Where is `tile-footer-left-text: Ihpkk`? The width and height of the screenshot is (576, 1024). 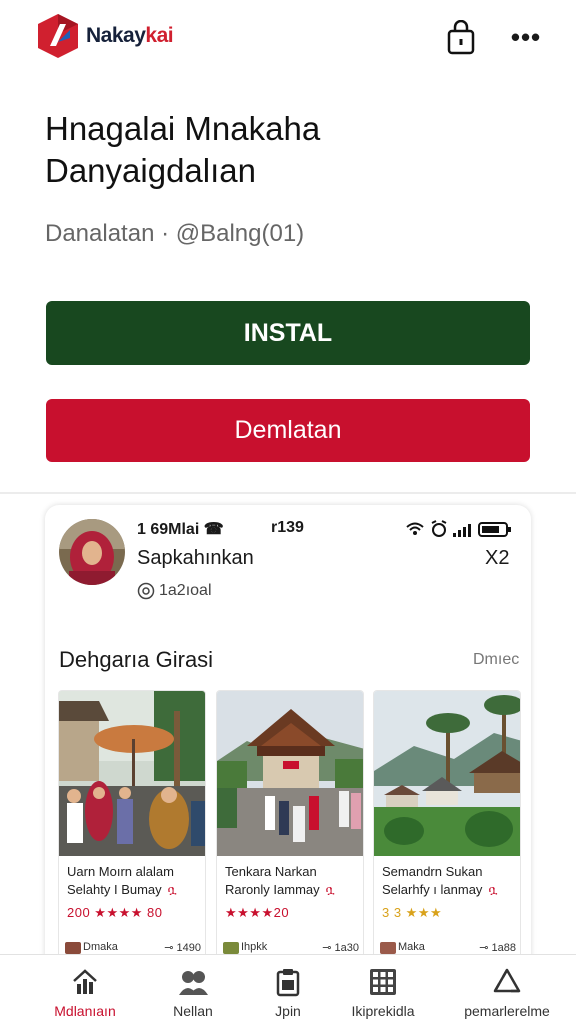
tile-footer-left-text: Ihpkk is located at coordinates (254, 947).